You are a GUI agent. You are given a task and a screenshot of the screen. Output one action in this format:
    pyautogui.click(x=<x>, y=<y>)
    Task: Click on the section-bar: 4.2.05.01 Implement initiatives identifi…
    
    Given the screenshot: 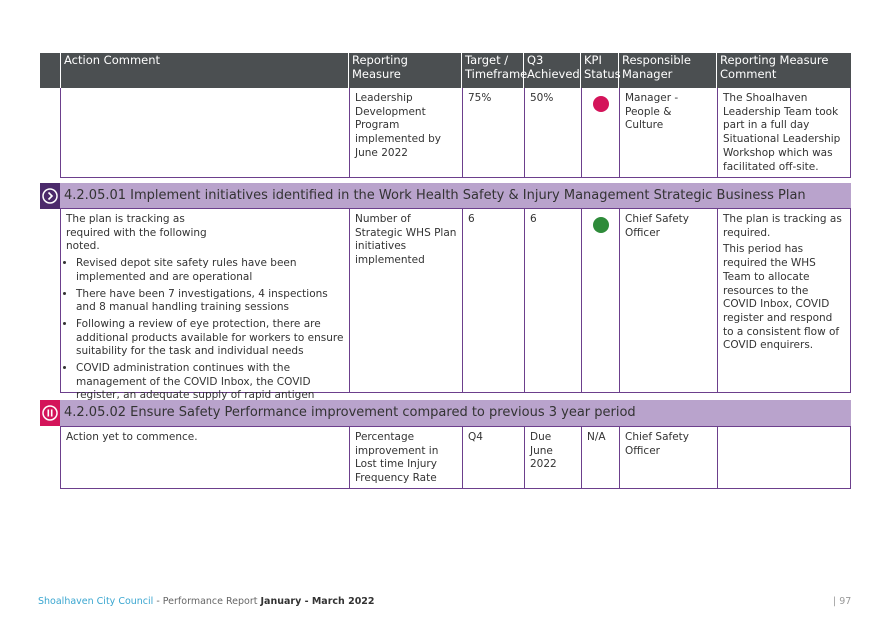 What is the action you would take?
    pyautogui.click(x=445, y=196)
    